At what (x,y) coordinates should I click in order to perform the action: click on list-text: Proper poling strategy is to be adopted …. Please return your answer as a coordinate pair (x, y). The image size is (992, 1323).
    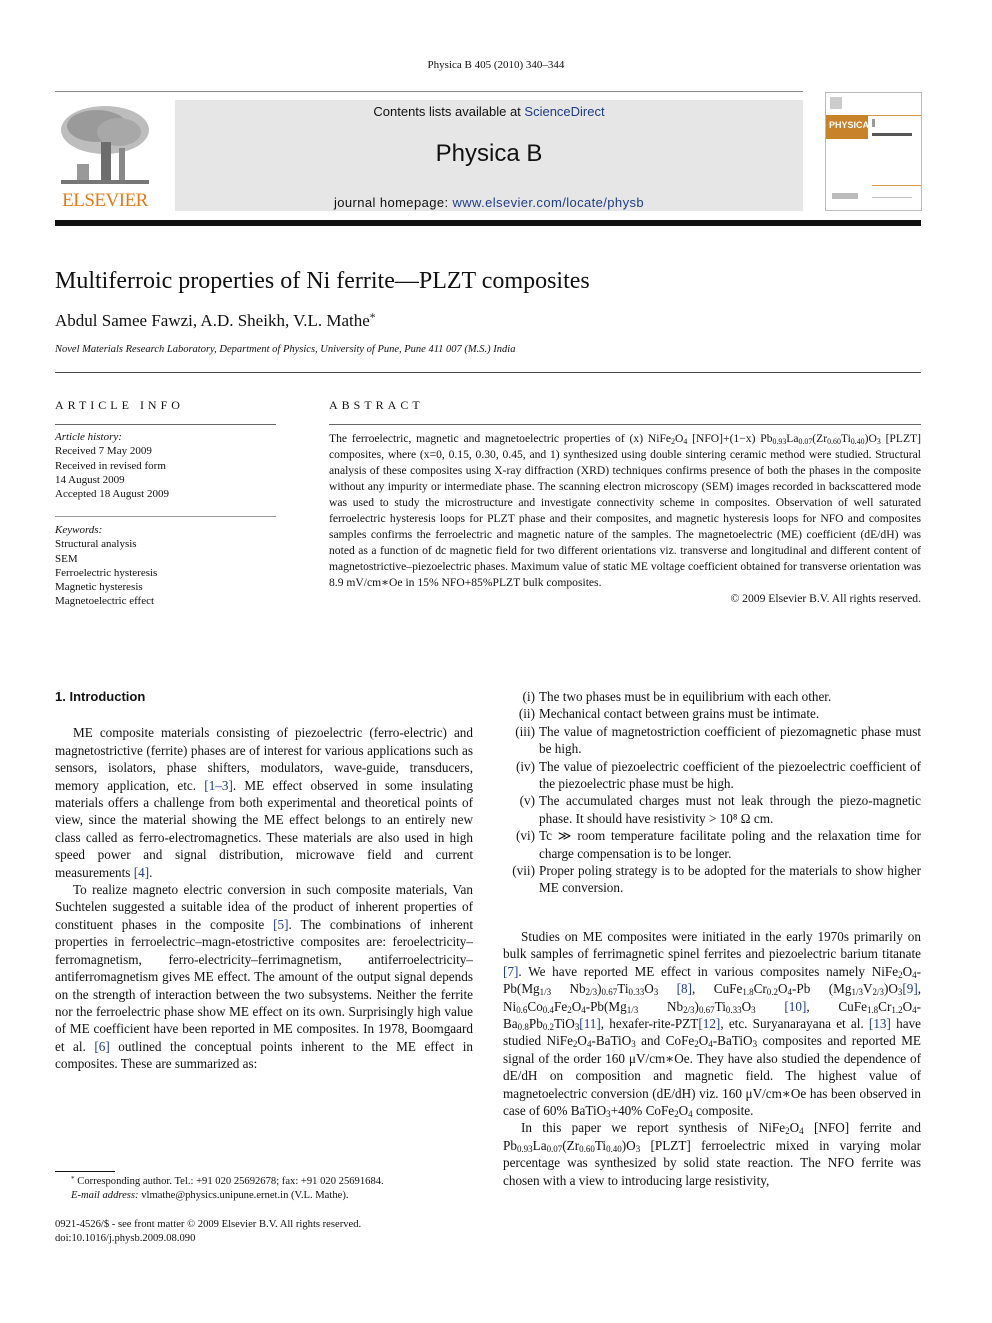
    Looking at the image, I should click on (730, 879).